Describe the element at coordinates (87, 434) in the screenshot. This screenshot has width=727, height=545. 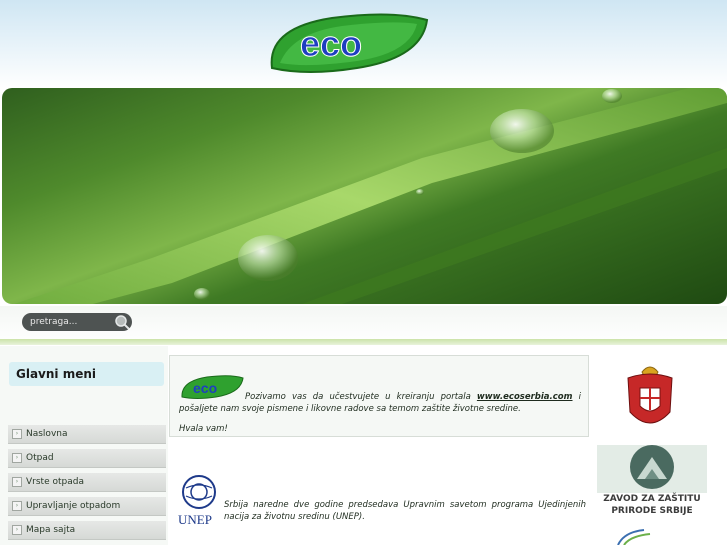
I see `sidebar-item-naslovna: › Naslovna` at that location.